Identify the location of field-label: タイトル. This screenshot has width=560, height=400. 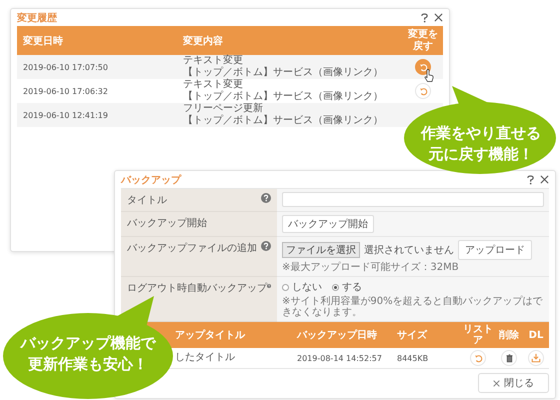
(147, 200).